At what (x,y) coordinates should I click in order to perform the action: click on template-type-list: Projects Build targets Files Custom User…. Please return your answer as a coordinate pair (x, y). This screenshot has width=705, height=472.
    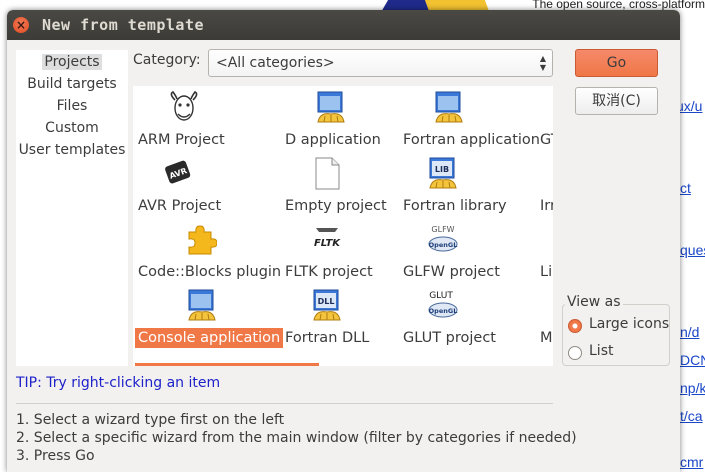
    Looking at the image, I should click on (72, 208).